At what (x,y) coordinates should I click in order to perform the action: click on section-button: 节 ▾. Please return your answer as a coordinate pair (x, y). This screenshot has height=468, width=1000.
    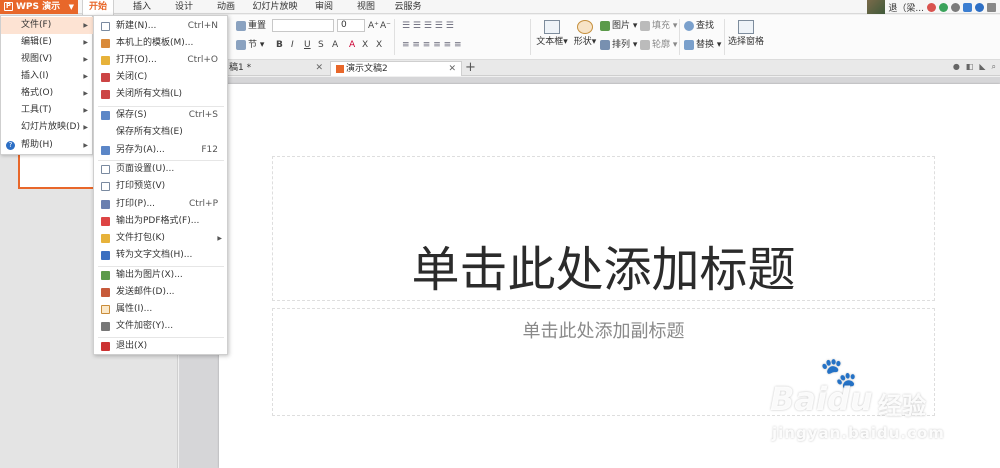
    Looking at the image, I should click on (250, 45).